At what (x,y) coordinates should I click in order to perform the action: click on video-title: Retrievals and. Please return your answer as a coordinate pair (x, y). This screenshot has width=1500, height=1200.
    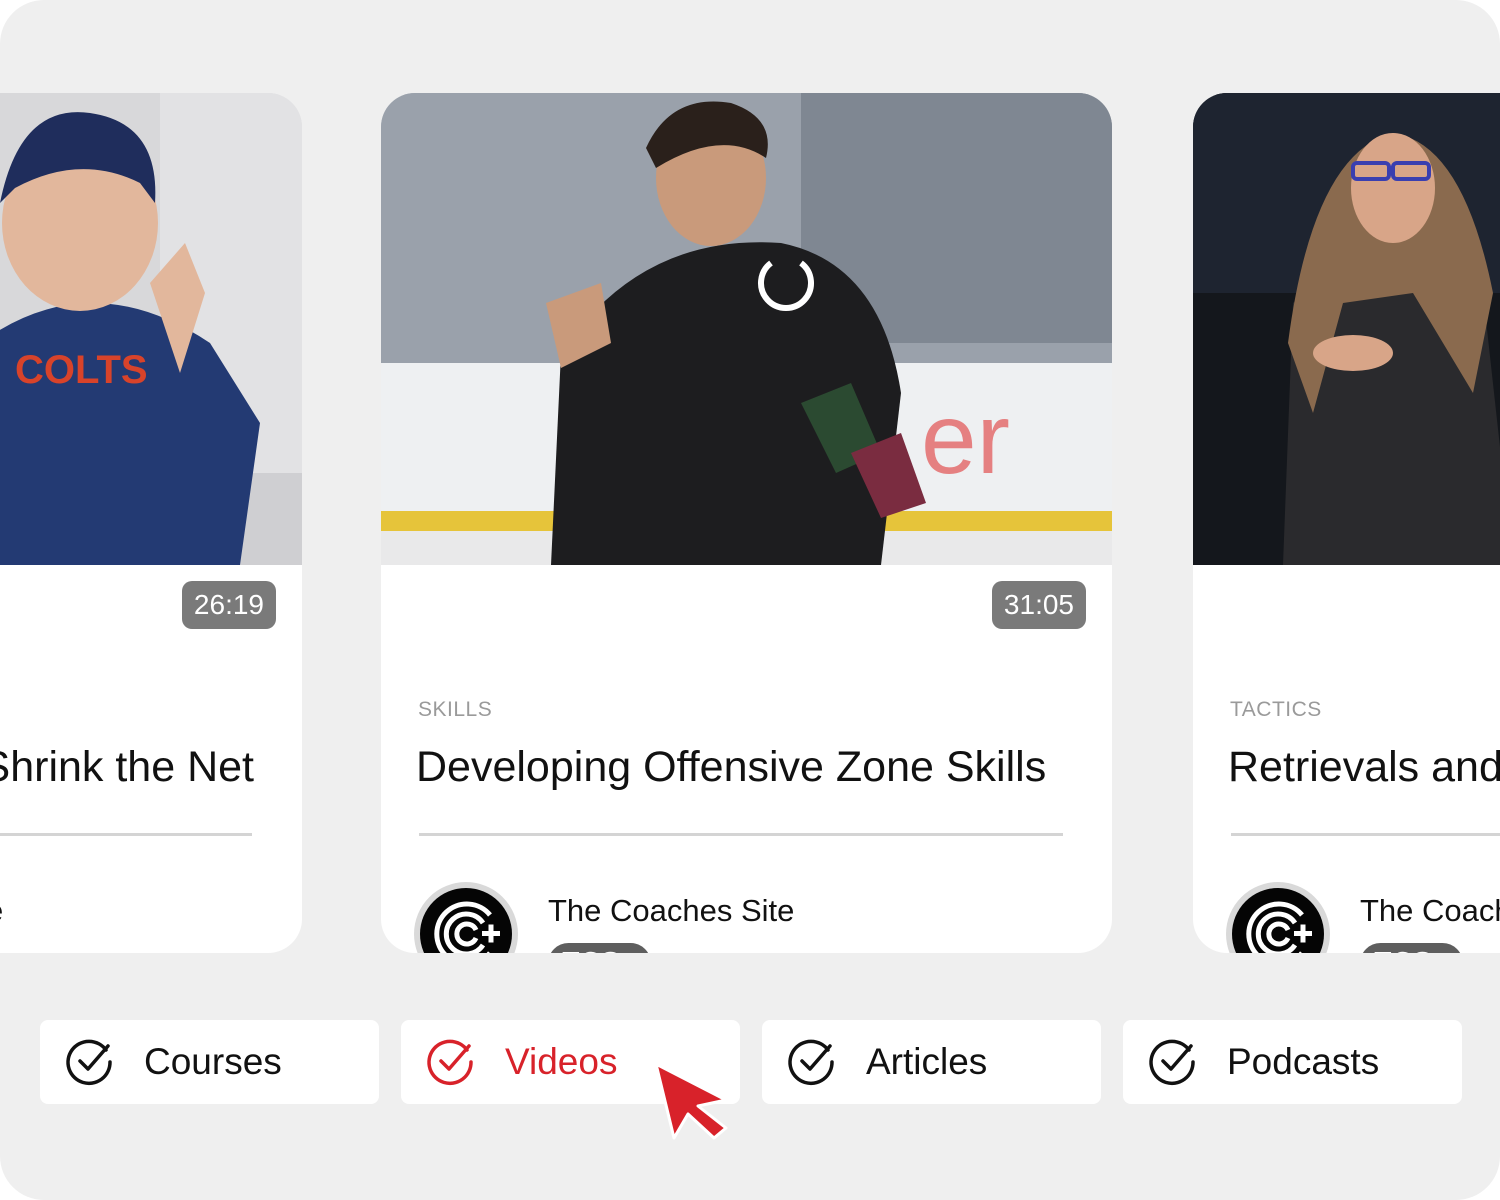
    Looking at the image, I should click on (1364, 767).